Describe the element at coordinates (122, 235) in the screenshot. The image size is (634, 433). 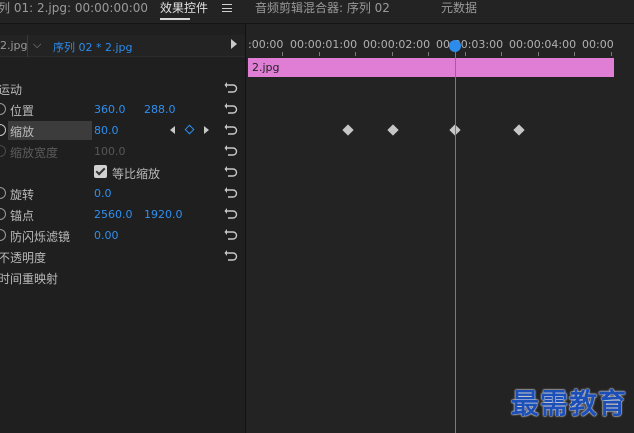
I see `prop-anti-flicker: 防闪烁滤镜 0.00` at that location.